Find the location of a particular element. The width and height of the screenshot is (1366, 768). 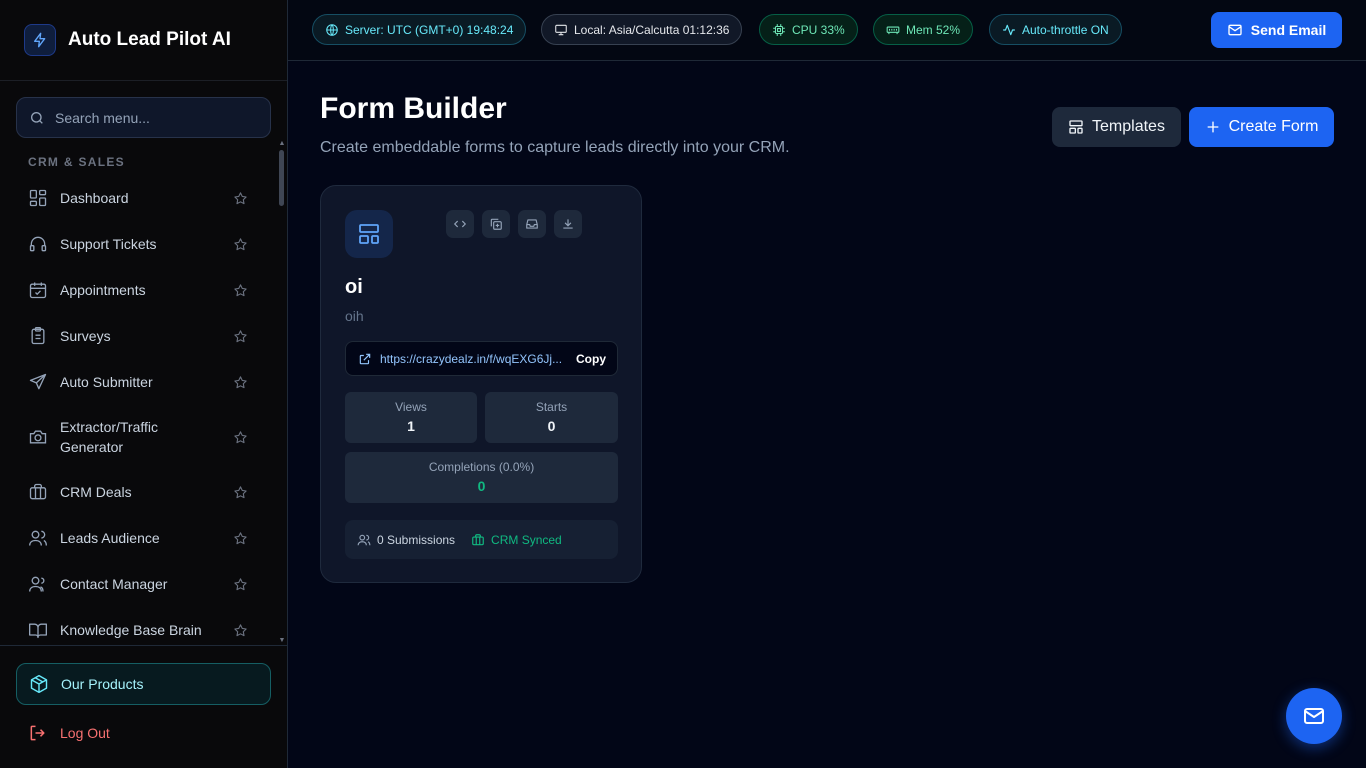

contacts-icon is located at coordinates (38, 584).